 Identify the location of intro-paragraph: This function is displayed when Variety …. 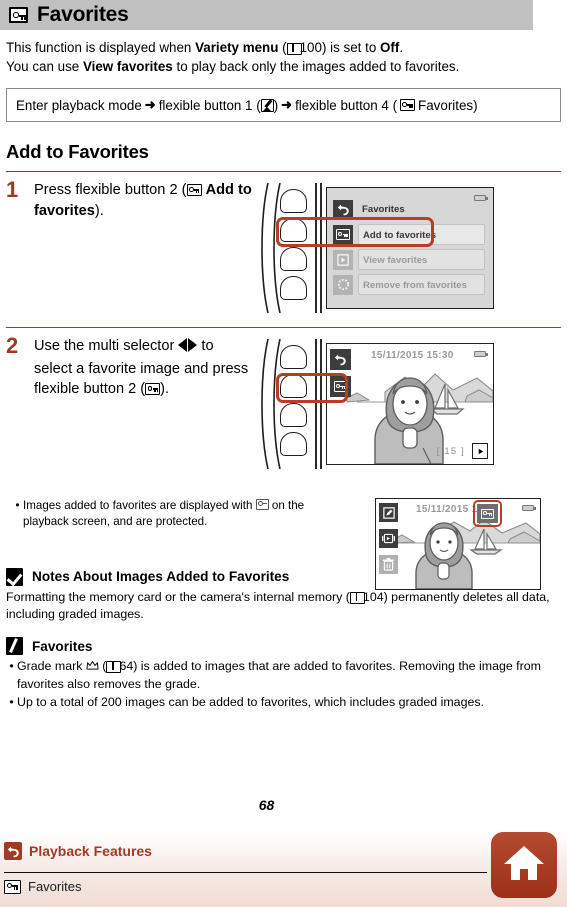
(281, 57).